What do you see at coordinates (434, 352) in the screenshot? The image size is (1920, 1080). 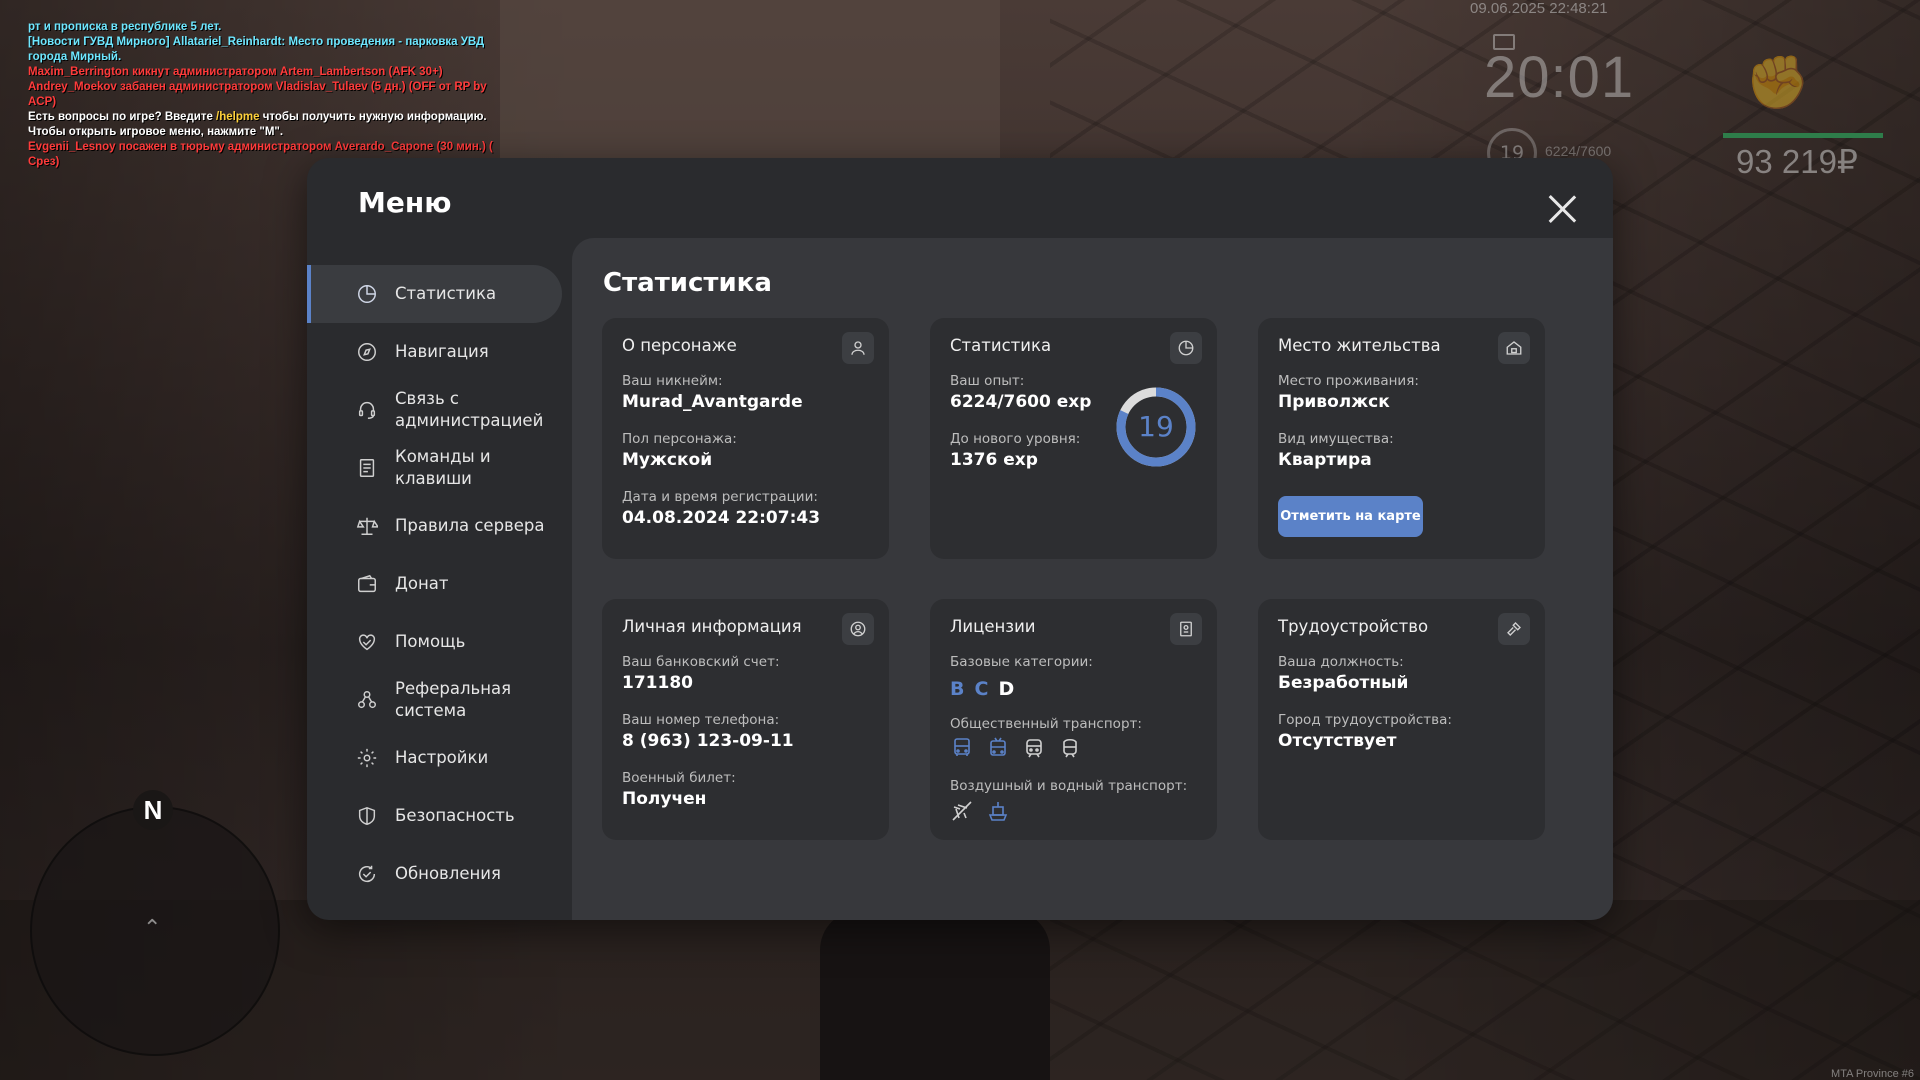 I see `sidebar-item-navigation: Навигация` at bounding box center [434, 352].